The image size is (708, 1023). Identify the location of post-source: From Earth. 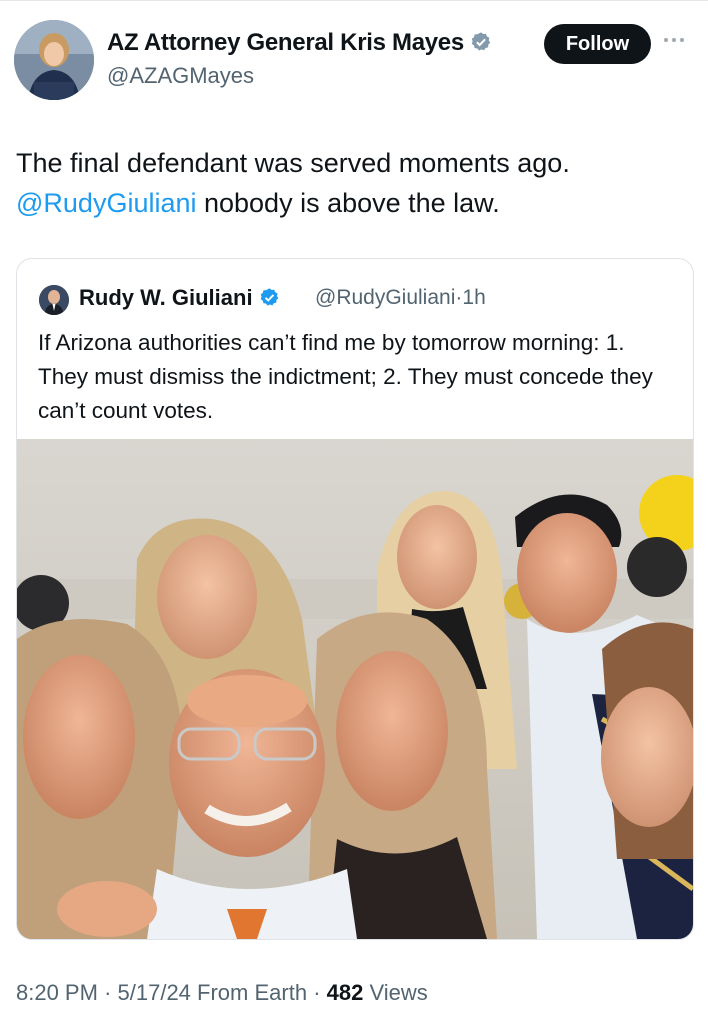
(252, 992).